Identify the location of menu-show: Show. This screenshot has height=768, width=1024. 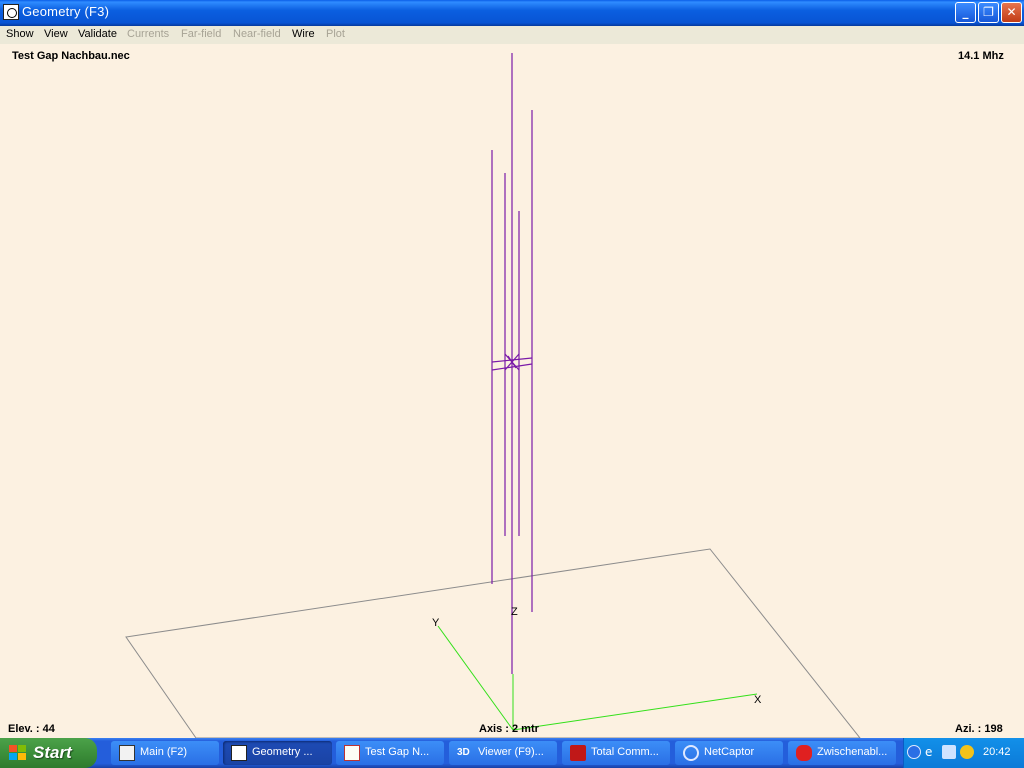
(20, 34).